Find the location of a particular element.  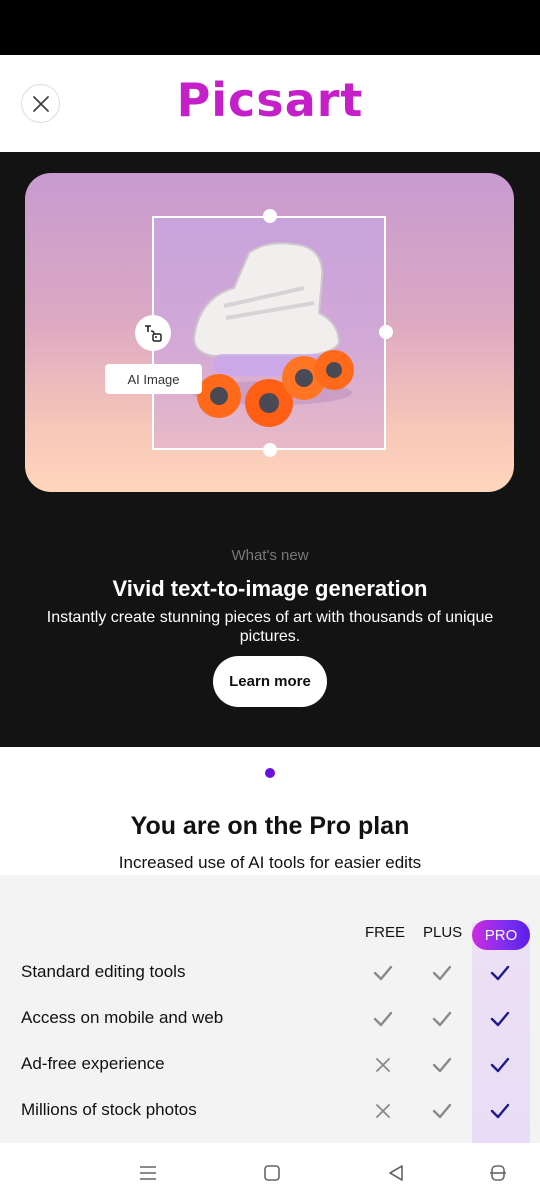

hero-title: Vivid text-to-image generation is located at coordinates (270, 588).